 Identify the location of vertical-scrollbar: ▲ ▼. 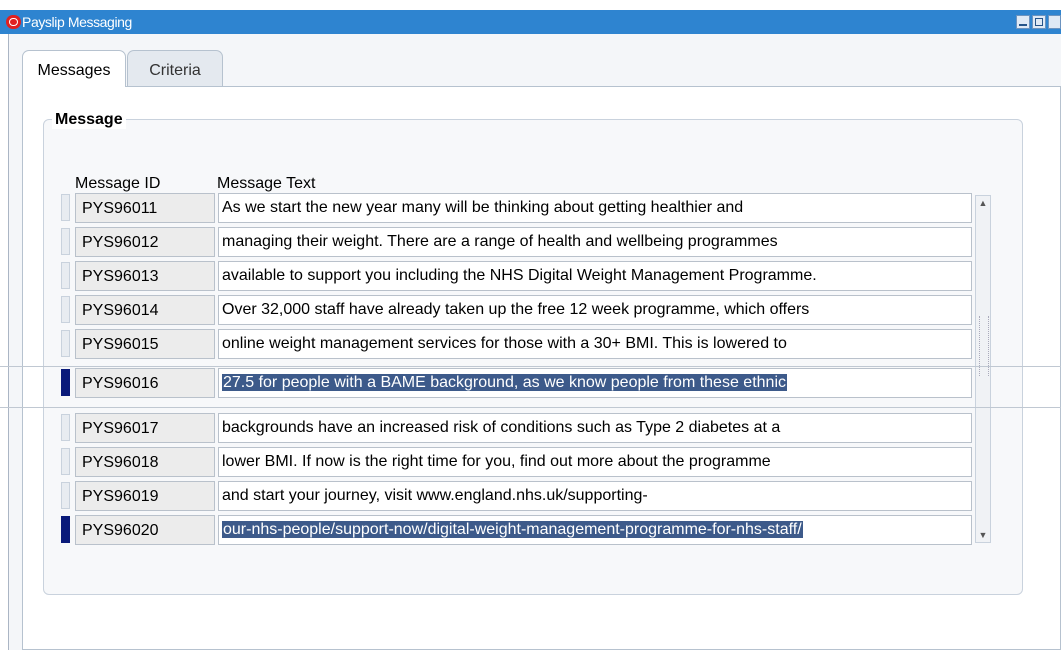
(983, 369).